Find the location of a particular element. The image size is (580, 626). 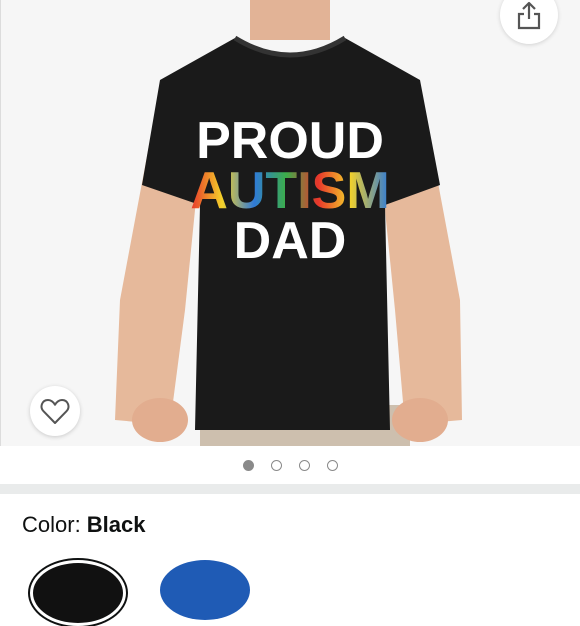

color-variation-label: Color: Black is located at coordinates (84, 525).